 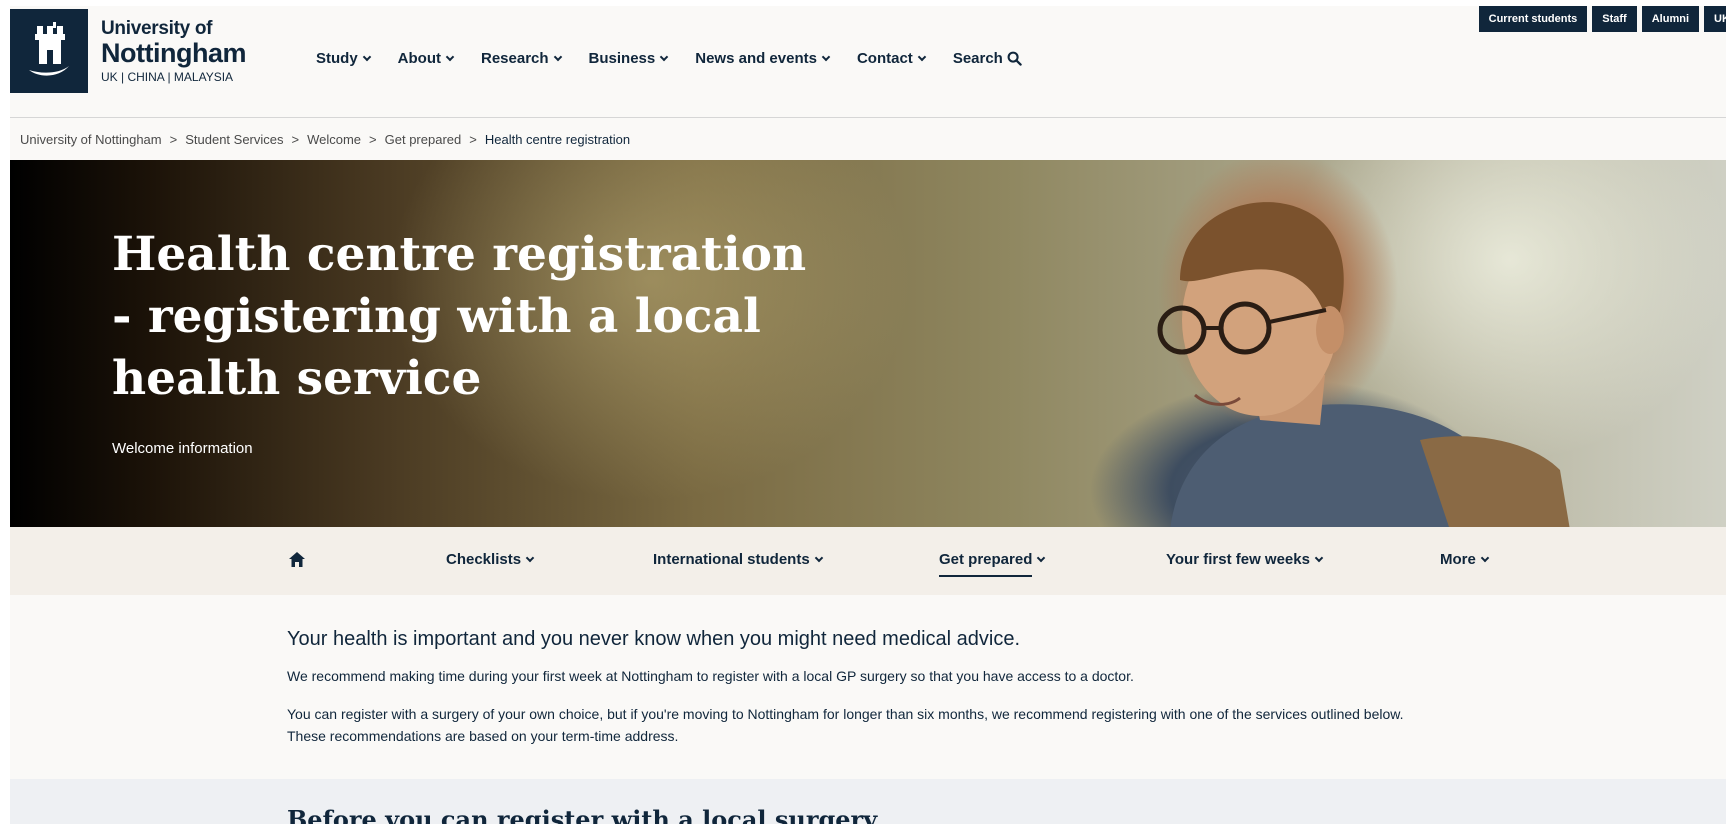 I want to click on nav-about: About, so click(x=426, y=58).